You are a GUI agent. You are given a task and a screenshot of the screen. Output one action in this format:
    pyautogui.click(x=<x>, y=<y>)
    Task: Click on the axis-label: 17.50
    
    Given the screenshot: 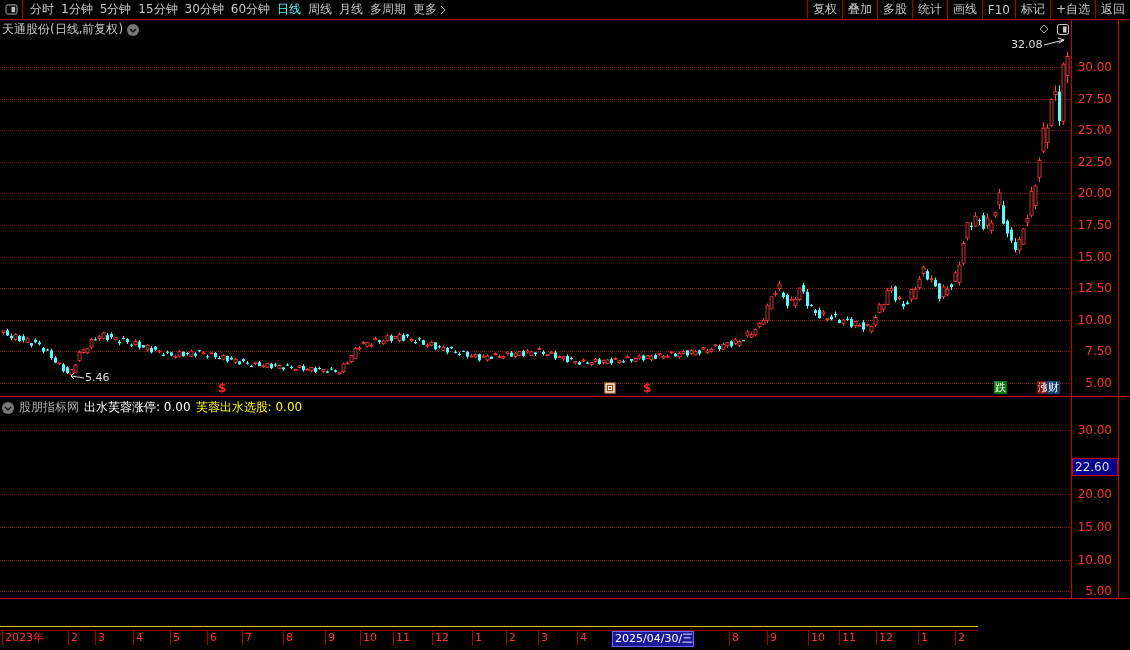 What is the action you would take?
    pyautogui.click(x=1094, y=225)
    